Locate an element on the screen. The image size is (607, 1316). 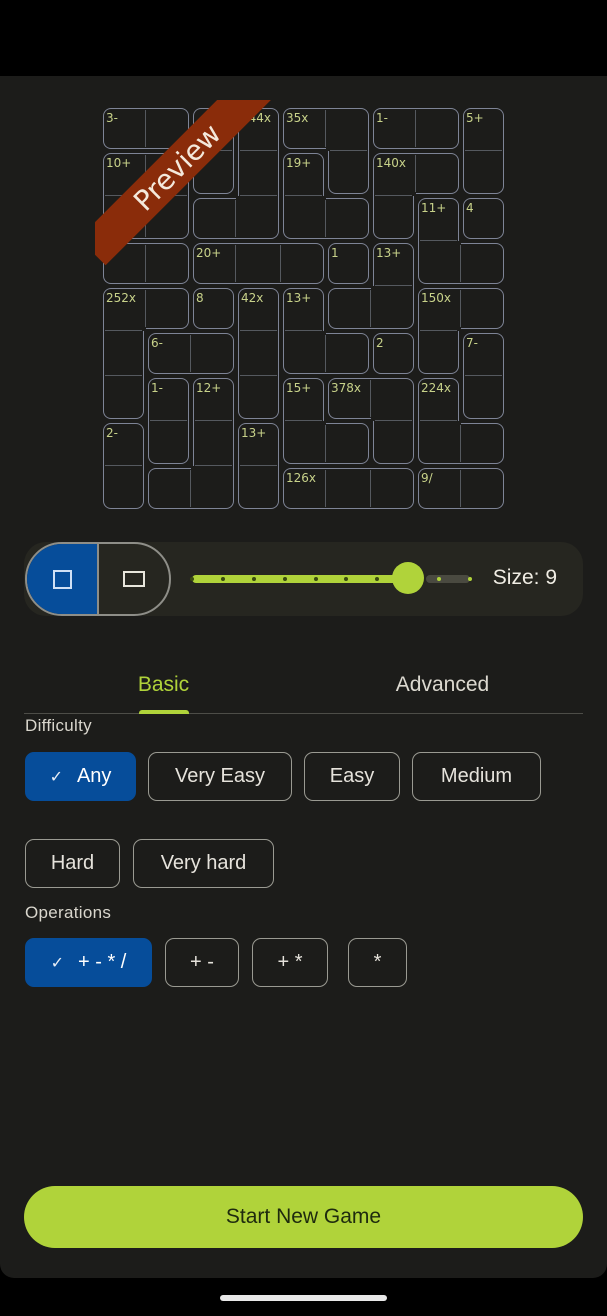
difficulty-easy-chip: Easy is located at coordinates (352, 776).